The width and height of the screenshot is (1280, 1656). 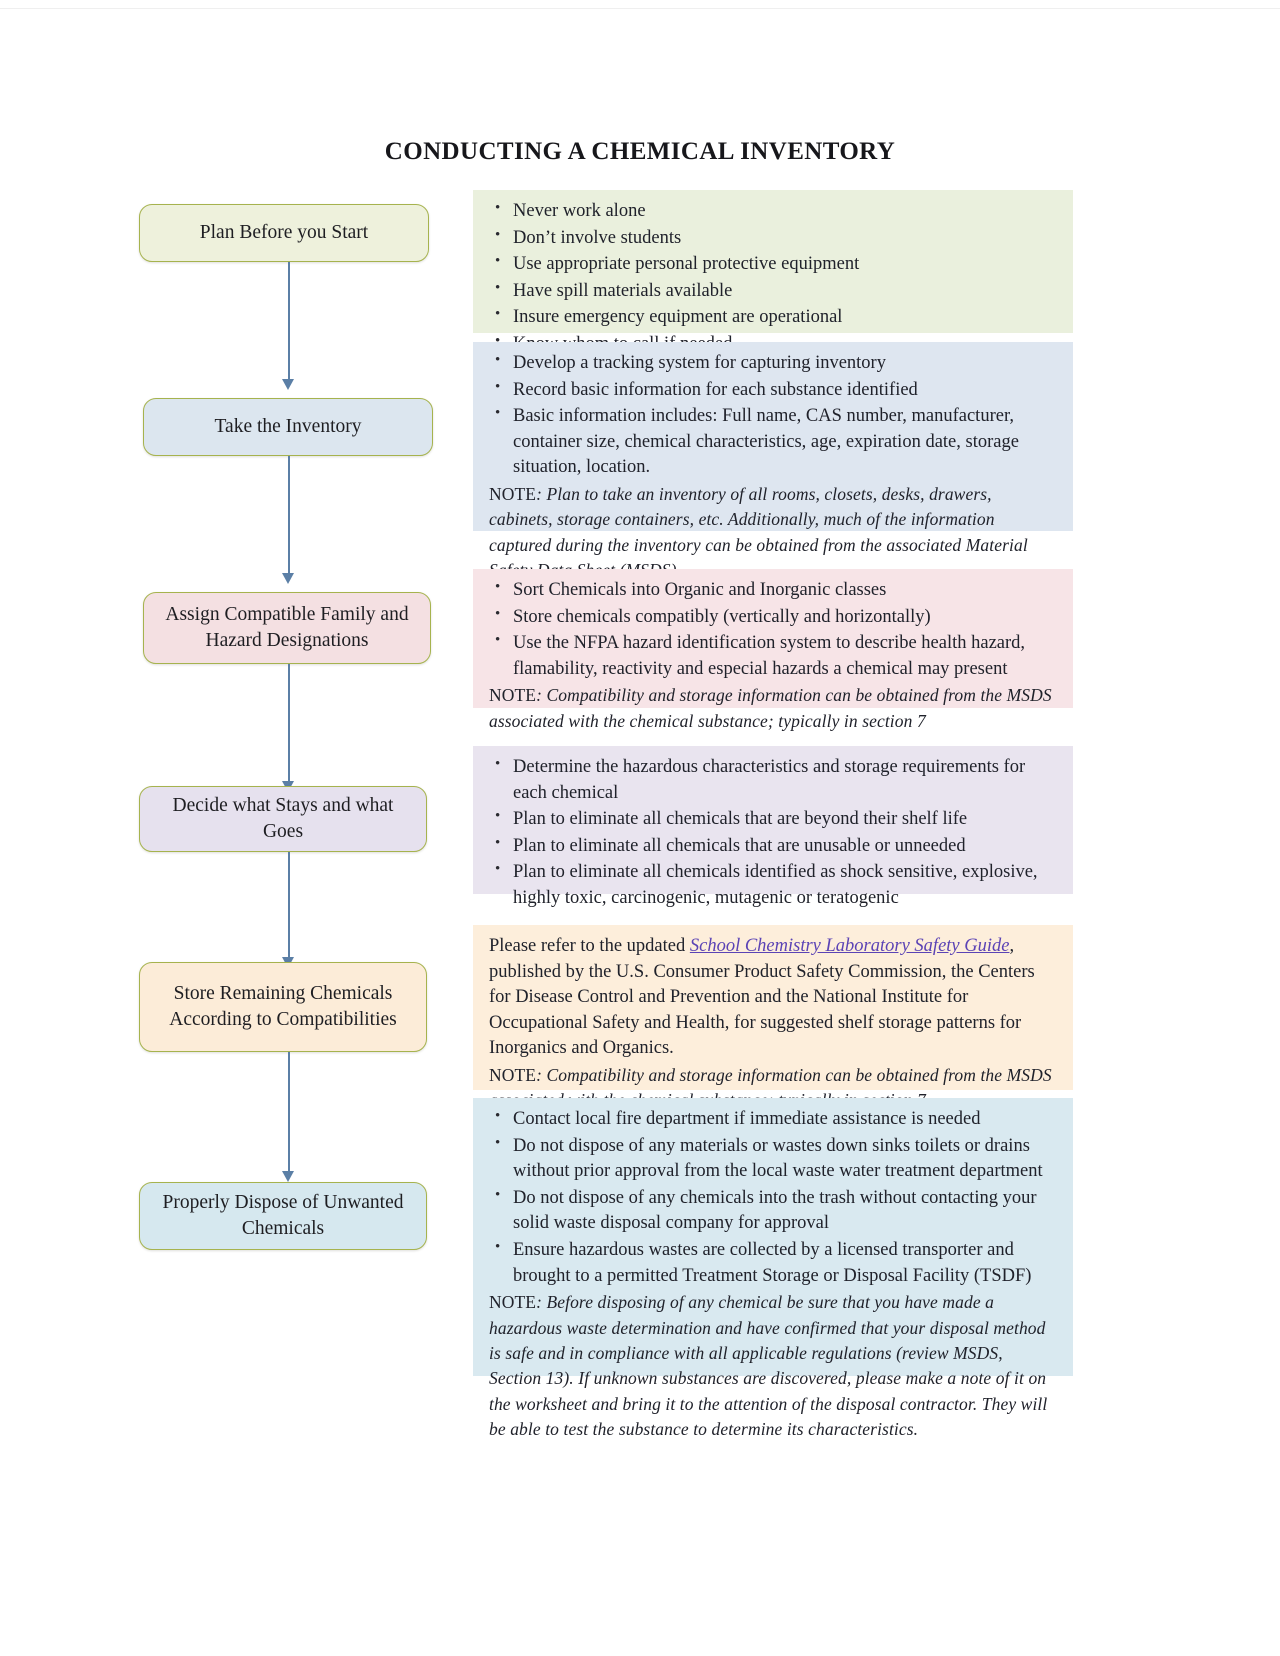 What do you see at coordinates (850, 946) in the screenshot?
I see `safety-guide-link: School Chemistry Laboratory Safety Guide` at bounding box center [850, 946].